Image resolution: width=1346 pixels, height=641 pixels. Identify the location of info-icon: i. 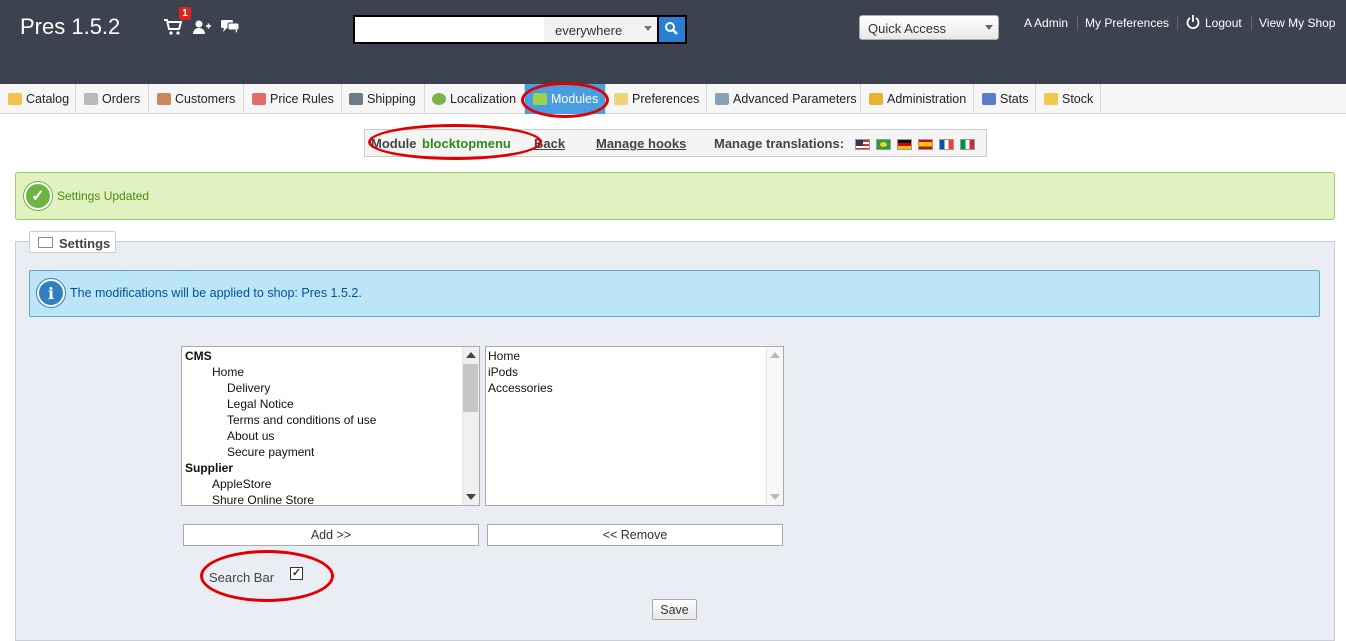
(51, 293).